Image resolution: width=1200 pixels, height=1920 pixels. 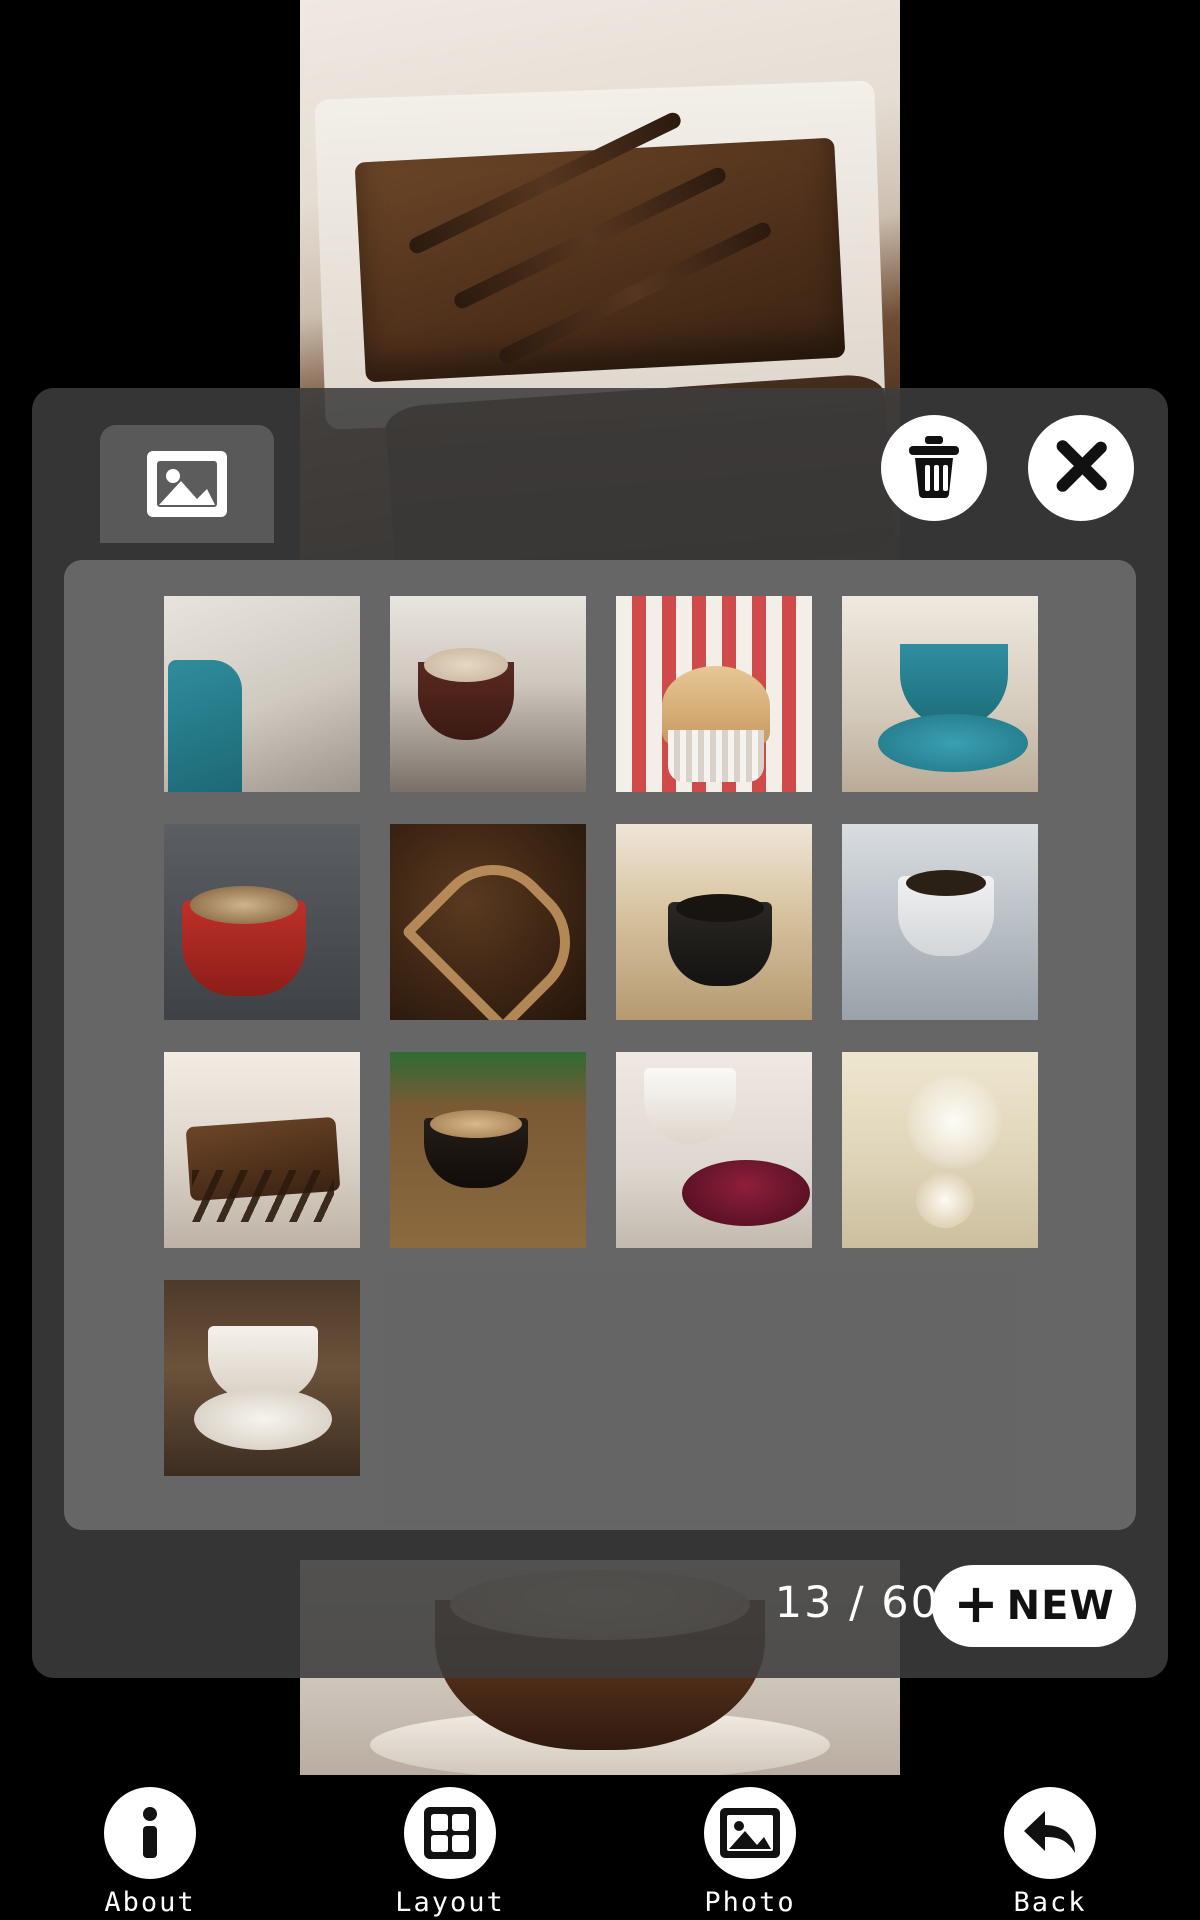 What do you see at coordinates (857, 1603) in the screenshot?
I see `photo-counter: 13 / 60` at bounding box center [857, 1603].